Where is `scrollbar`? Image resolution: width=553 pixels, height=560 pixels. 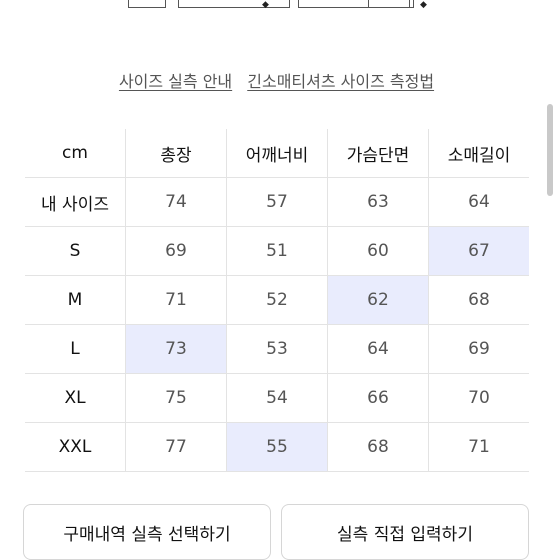 scrollbar is located at coordinates (550, 150).